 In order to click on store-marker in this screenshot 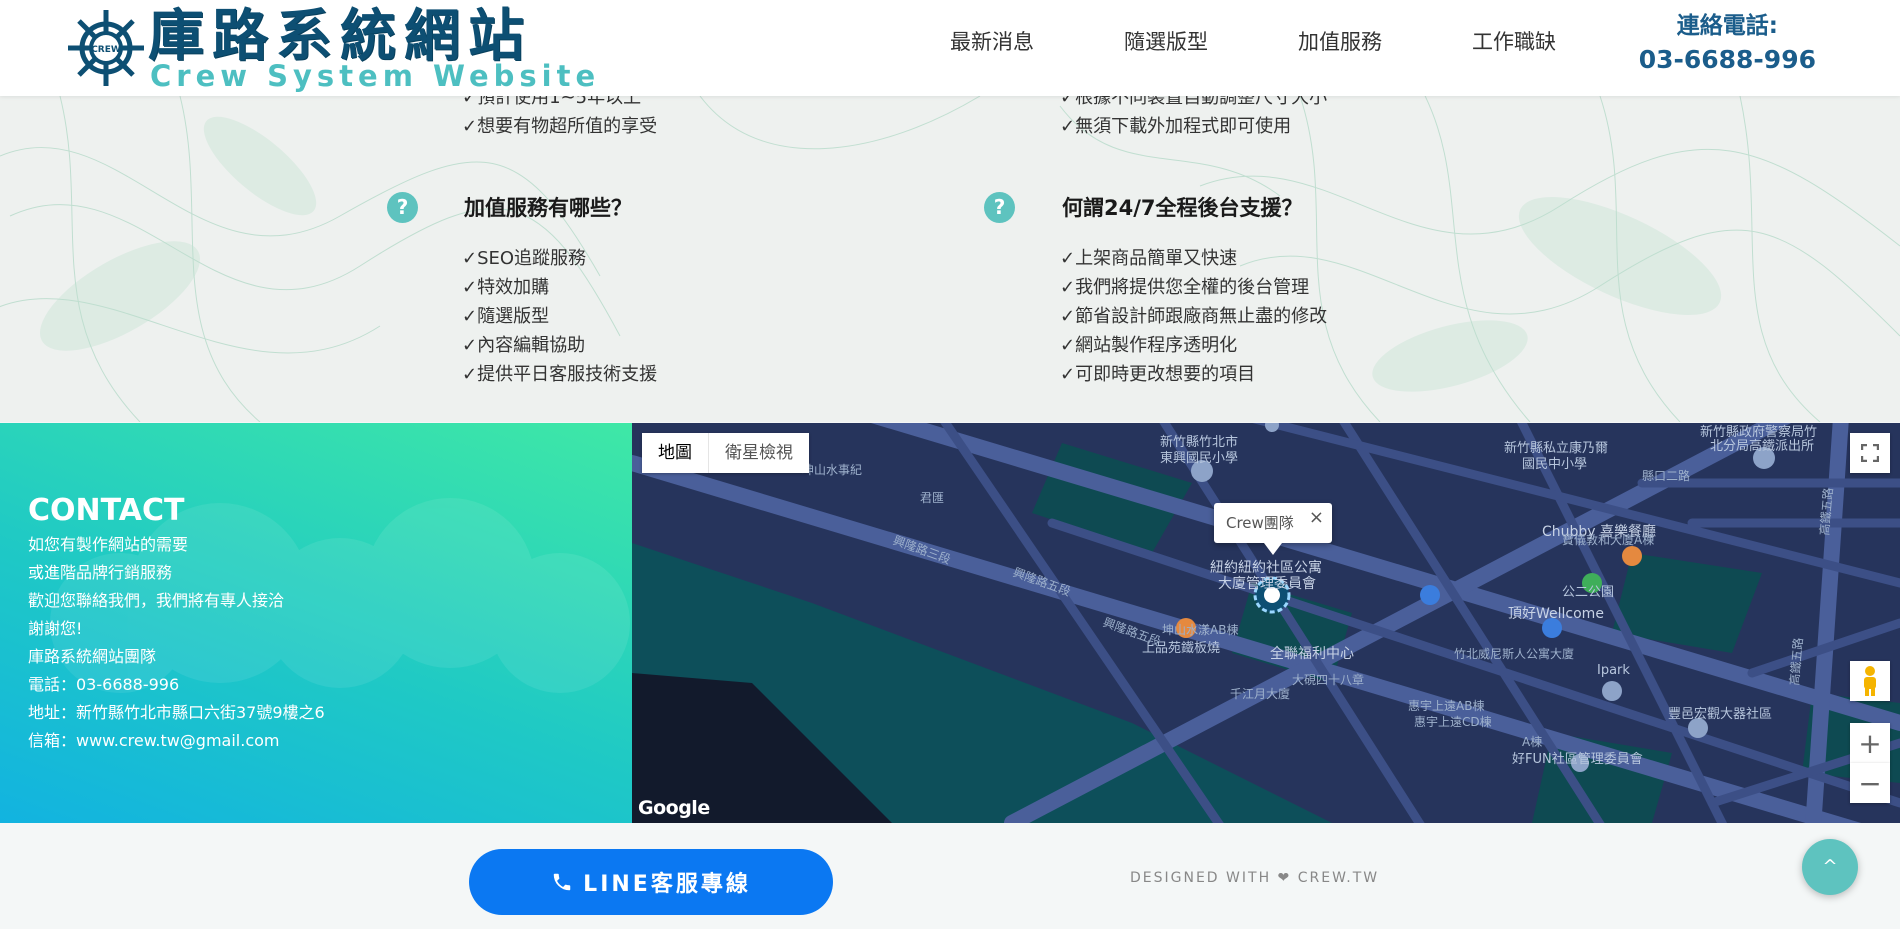, I will do `click(1430, 595)`.